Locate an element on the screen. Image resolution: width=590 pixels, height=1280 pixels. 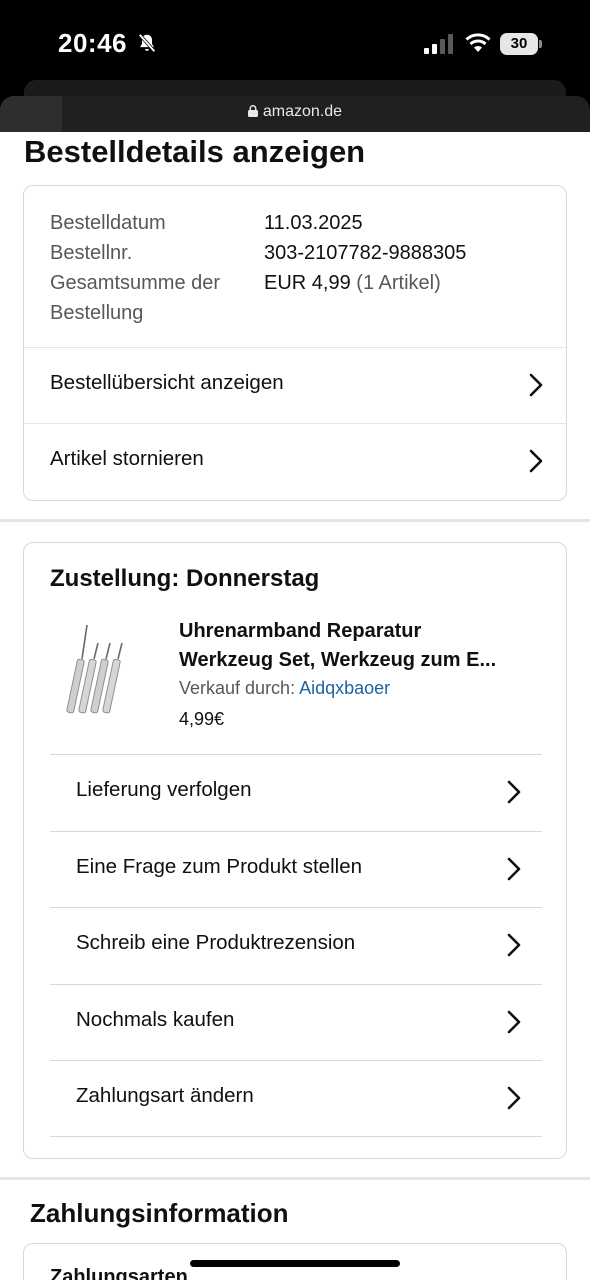
divider is located at coordinates (296, 1136).